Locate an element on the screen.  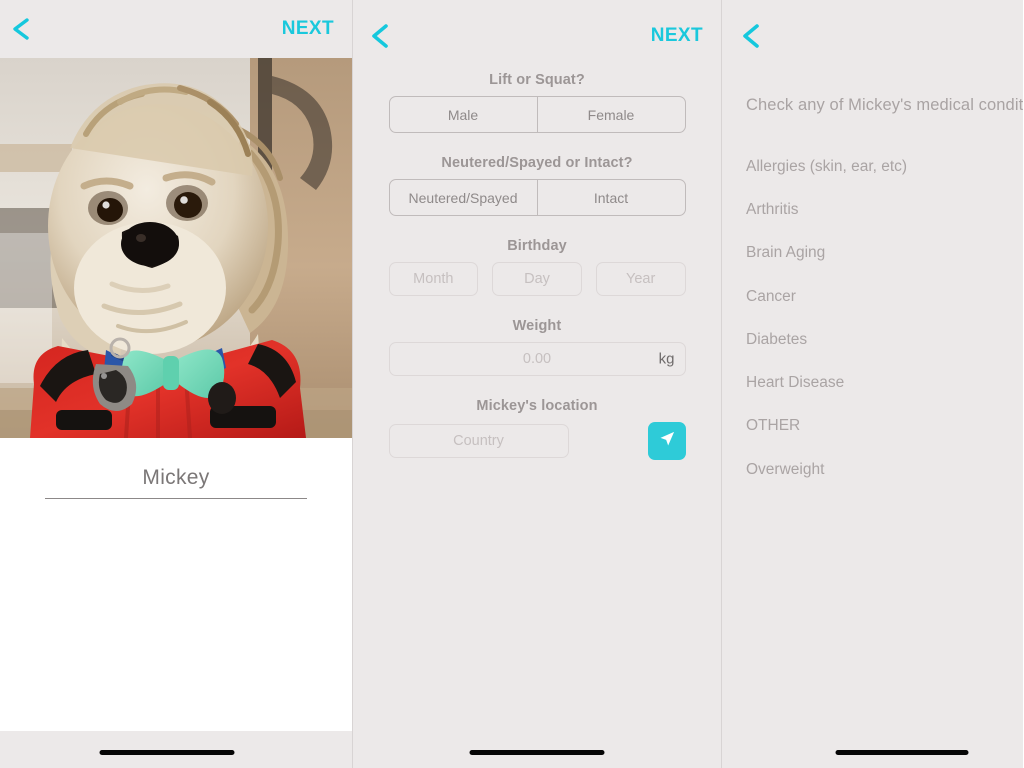
sex-segmented-control: Male Female is located at coordinates (537, 114).